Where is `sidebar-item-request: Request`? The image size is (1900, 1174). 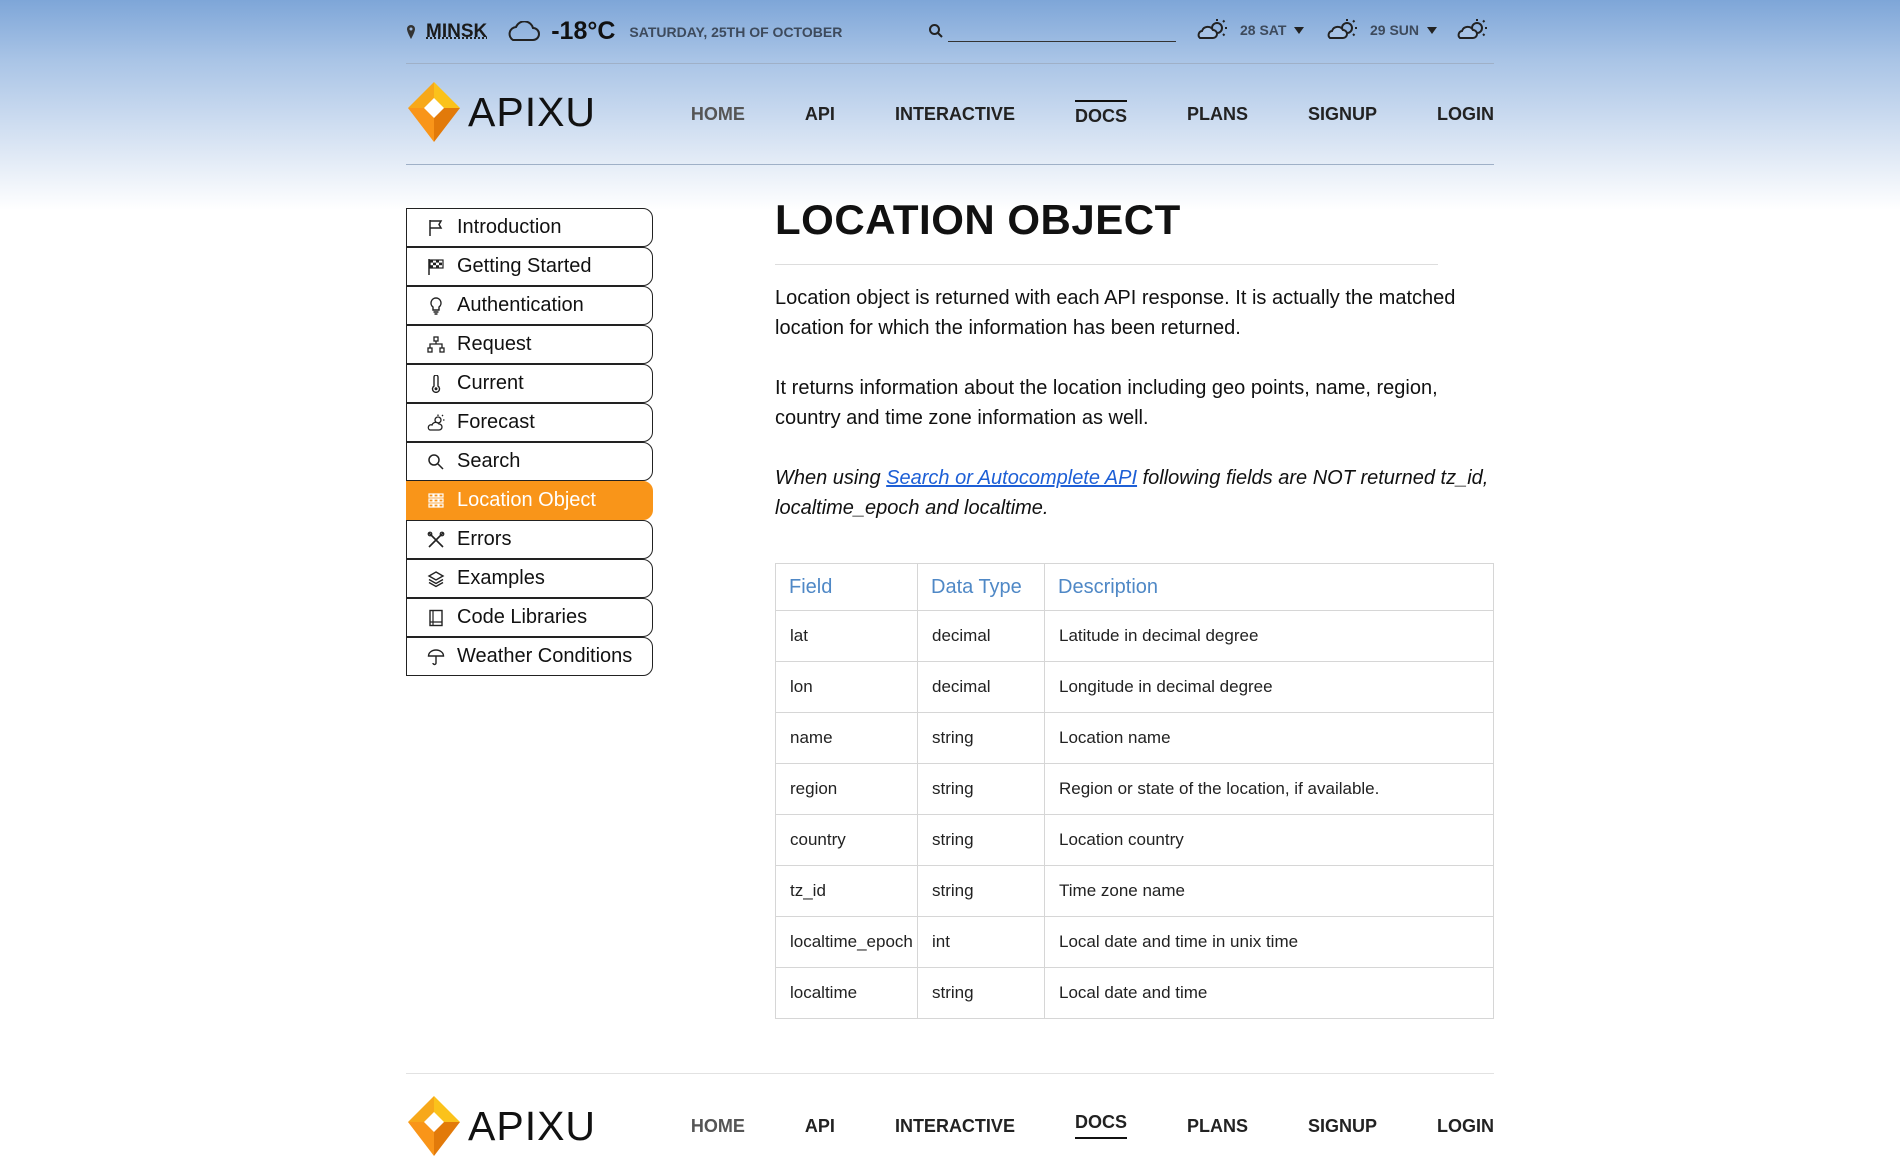
sidebar-item-request: Request is located at coordinates (529, 344).